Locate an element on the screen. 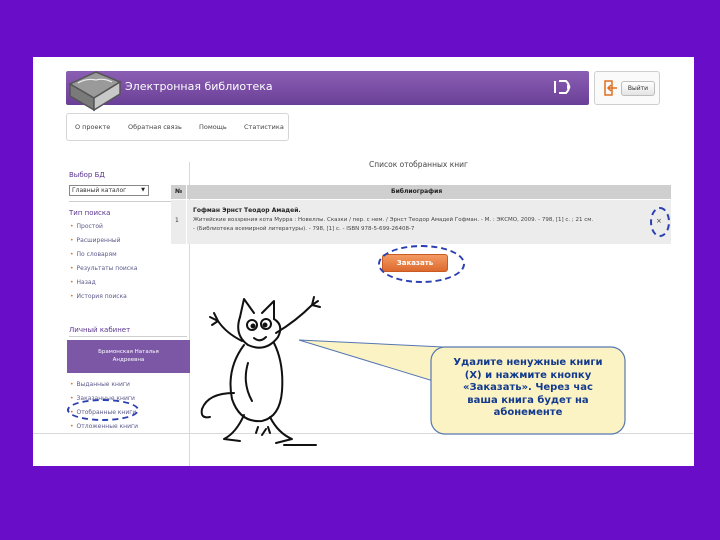  callout-line: «Заказать». Через час is located at coordinates (528, 387).